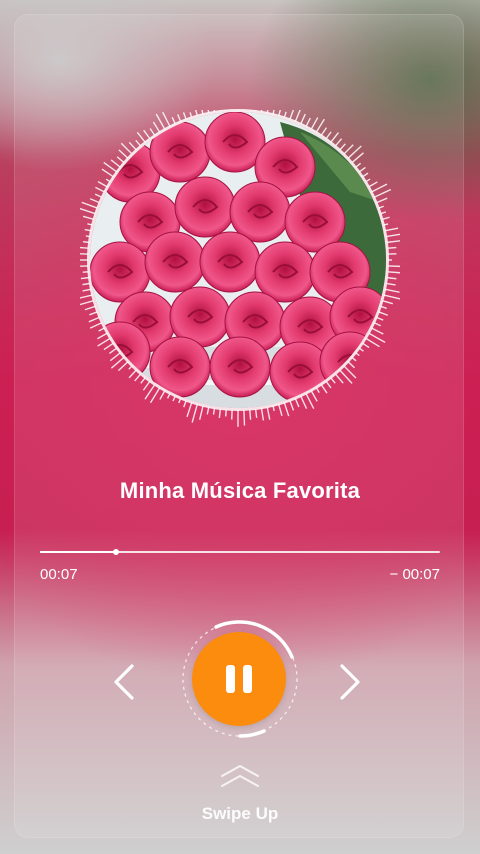 Image resolution: width=480 pixels, height=854 pixels. I want to click on double-chevron-up-icon, so click(240, 777).